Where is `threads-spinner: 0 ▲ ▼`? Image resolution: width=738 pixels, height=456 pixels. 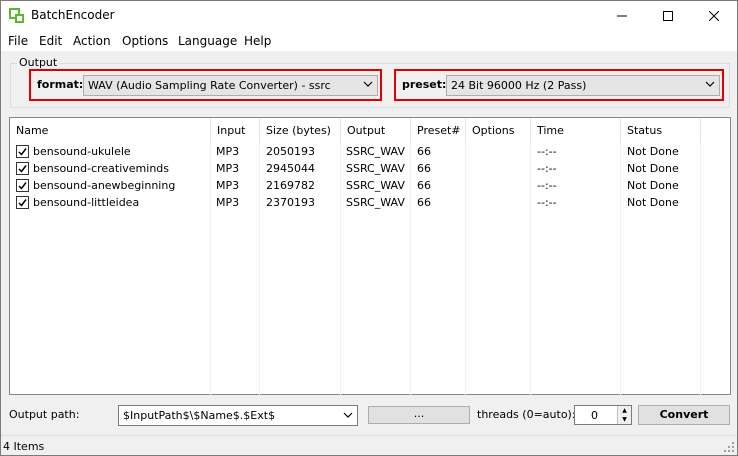 threads-spinner: 0 ▲ ▼ is located at coordinates (603, 415).